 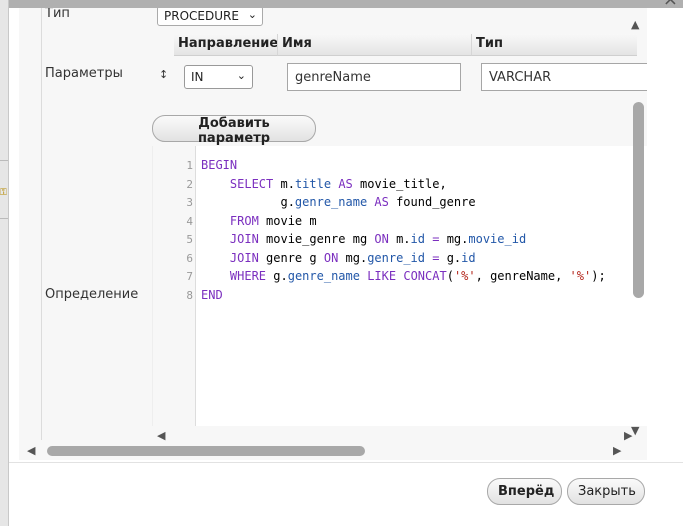 I want to click on scroll-right-icon: ▶, so click(x=617, y=450).